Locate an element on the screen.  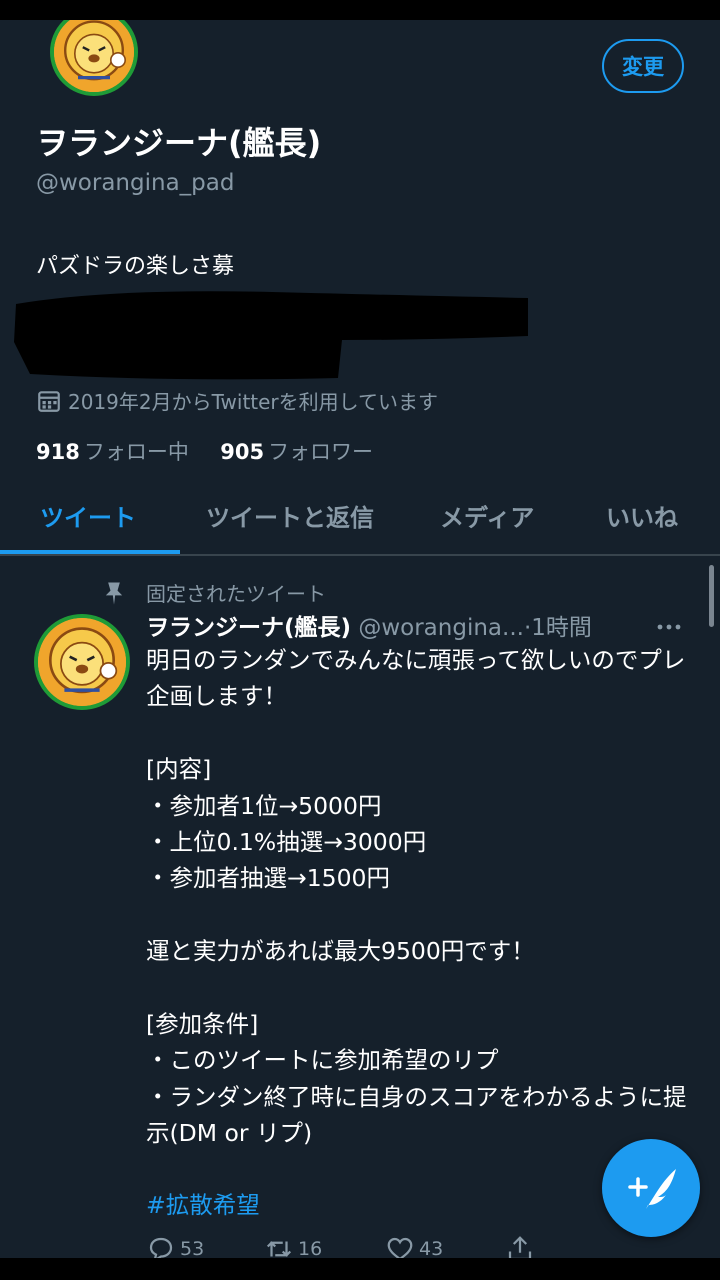
following-label: フォロー中 is located at coordinates (136, 452).